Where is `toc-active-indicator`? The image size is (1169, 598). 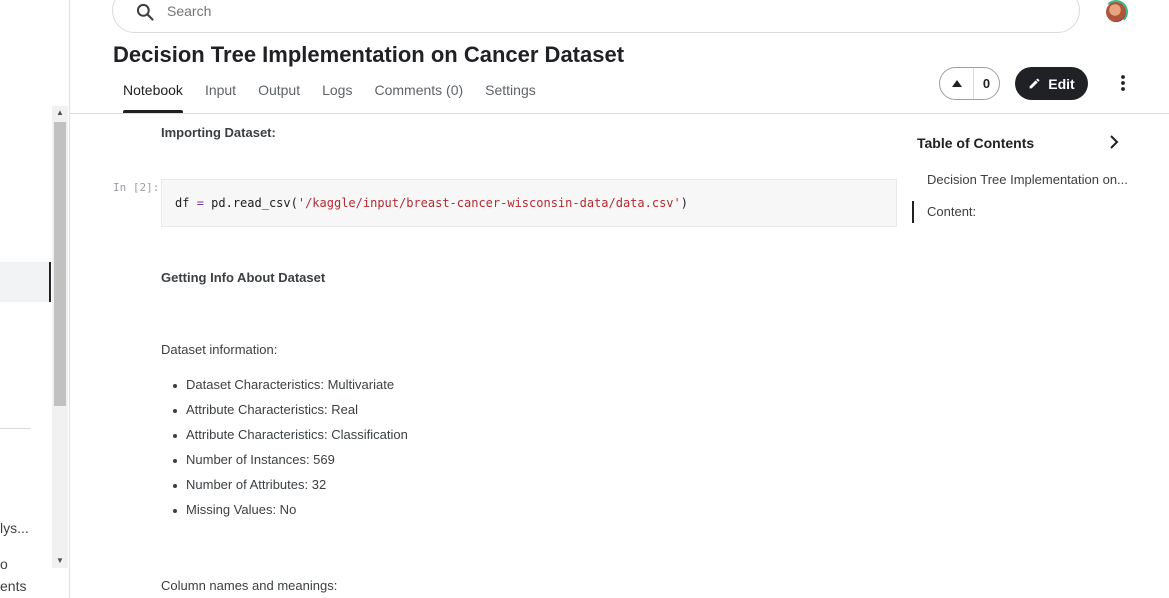
toc-active-indicator is located at coordinates (913, 212).